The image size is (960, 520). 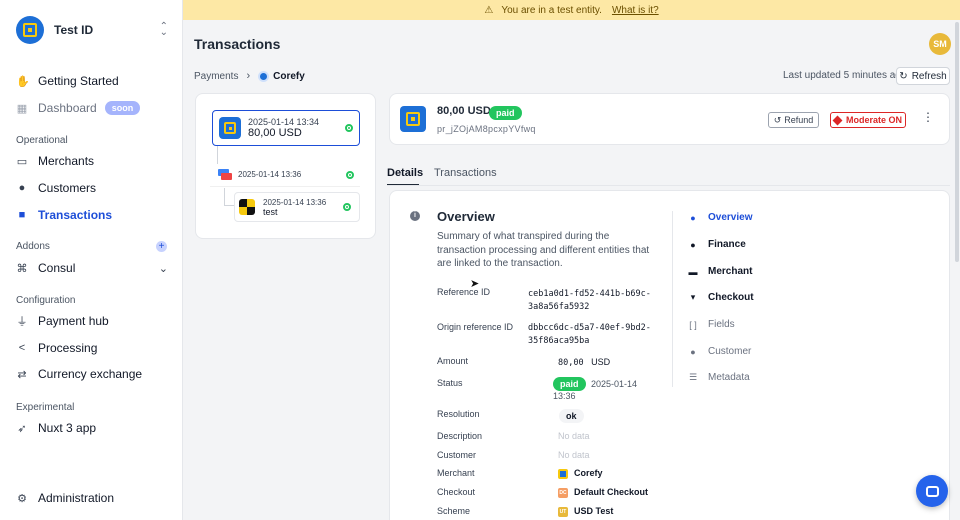 I want to click on value-scheme-name: USD Test, so click(x=594, y=511).